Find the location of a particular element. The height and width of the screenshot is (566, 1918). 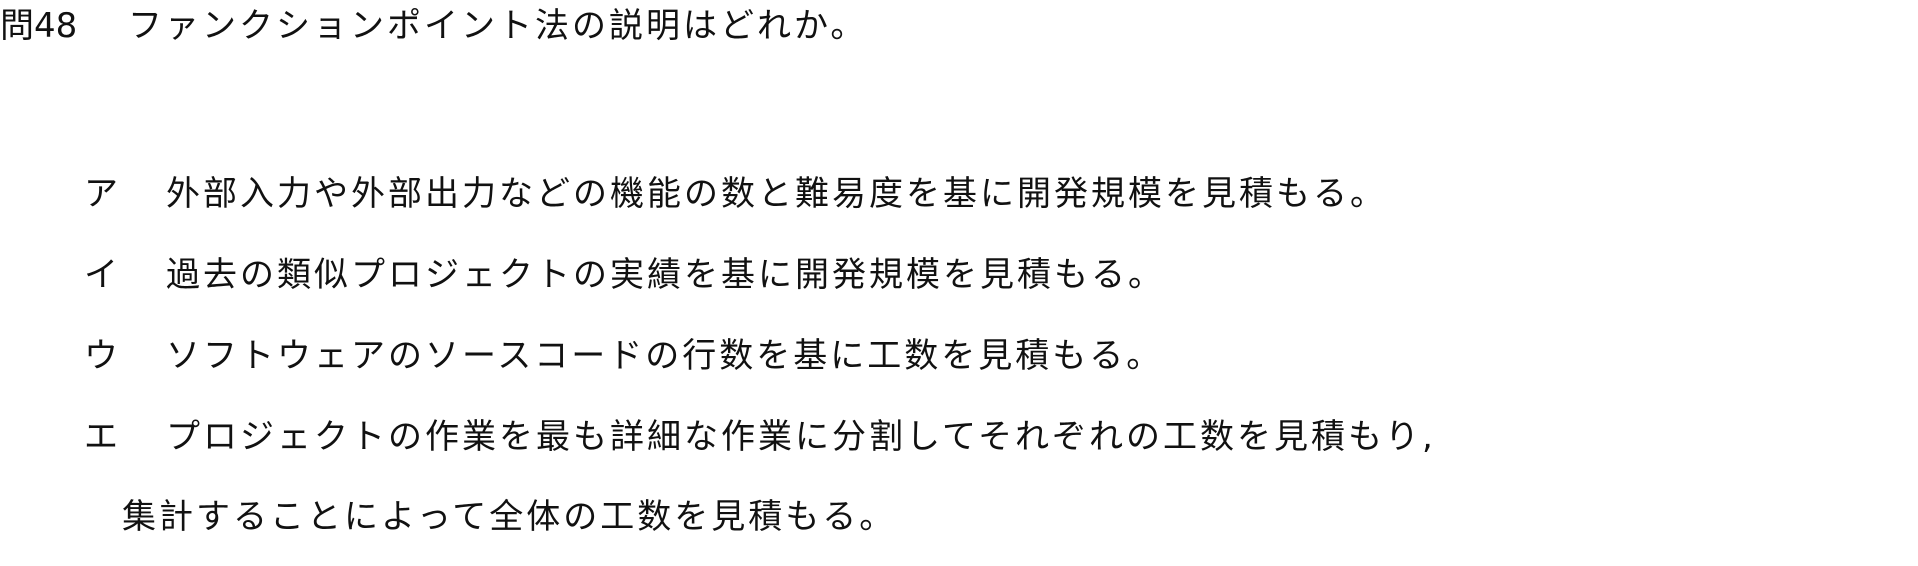

choice-label: イ is located at coordinates (101, 275).